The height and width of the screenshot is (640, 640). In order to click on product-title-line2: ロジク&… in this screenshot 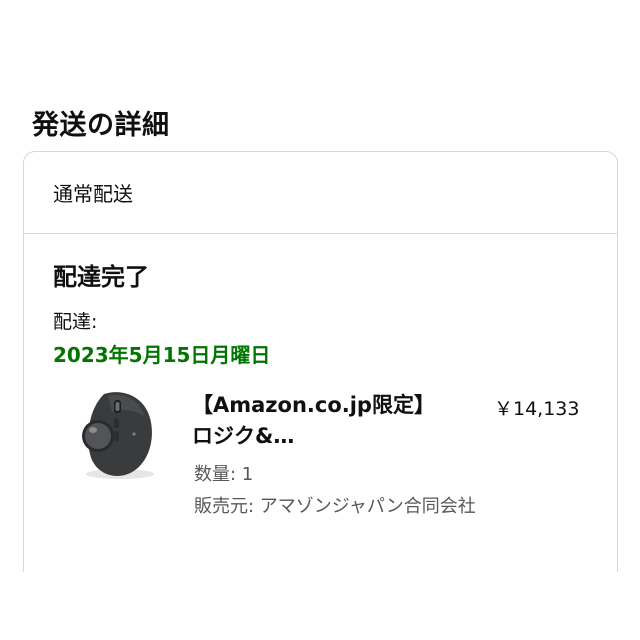, I will do `click(329, 436)`.